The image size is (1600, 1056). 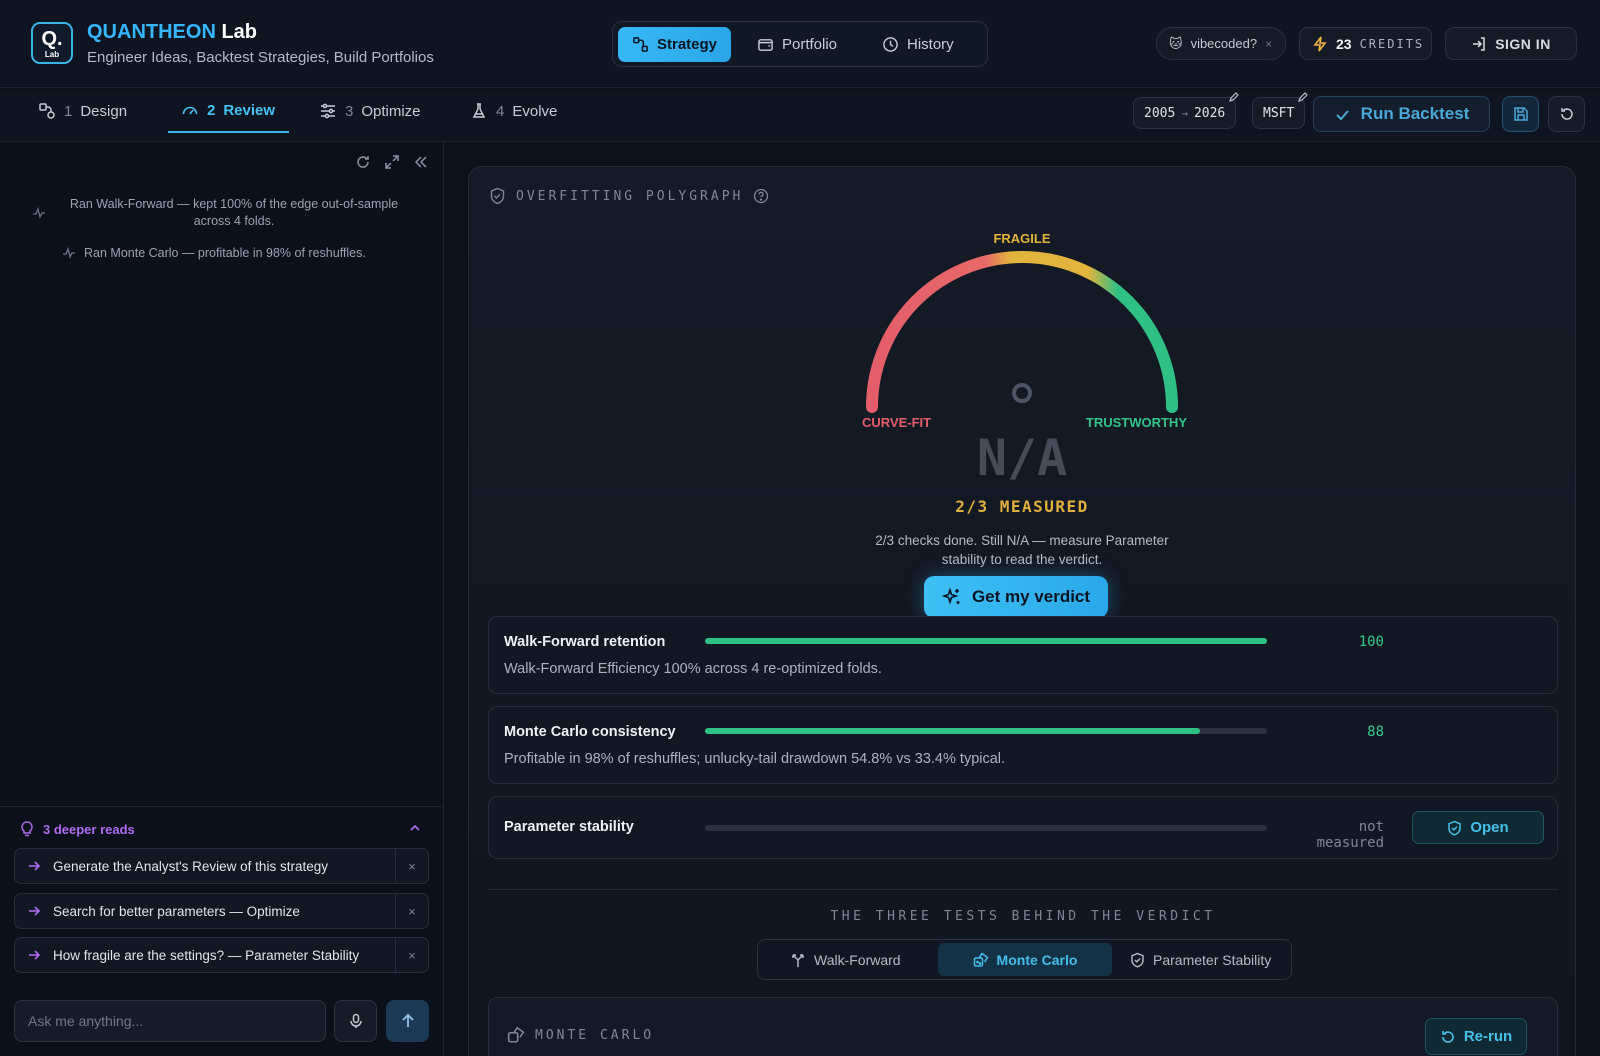 What do you see at coordinates (415, 828) in the screenshot?
I see `chevron-up-icon` at bounding box center [415, 828].